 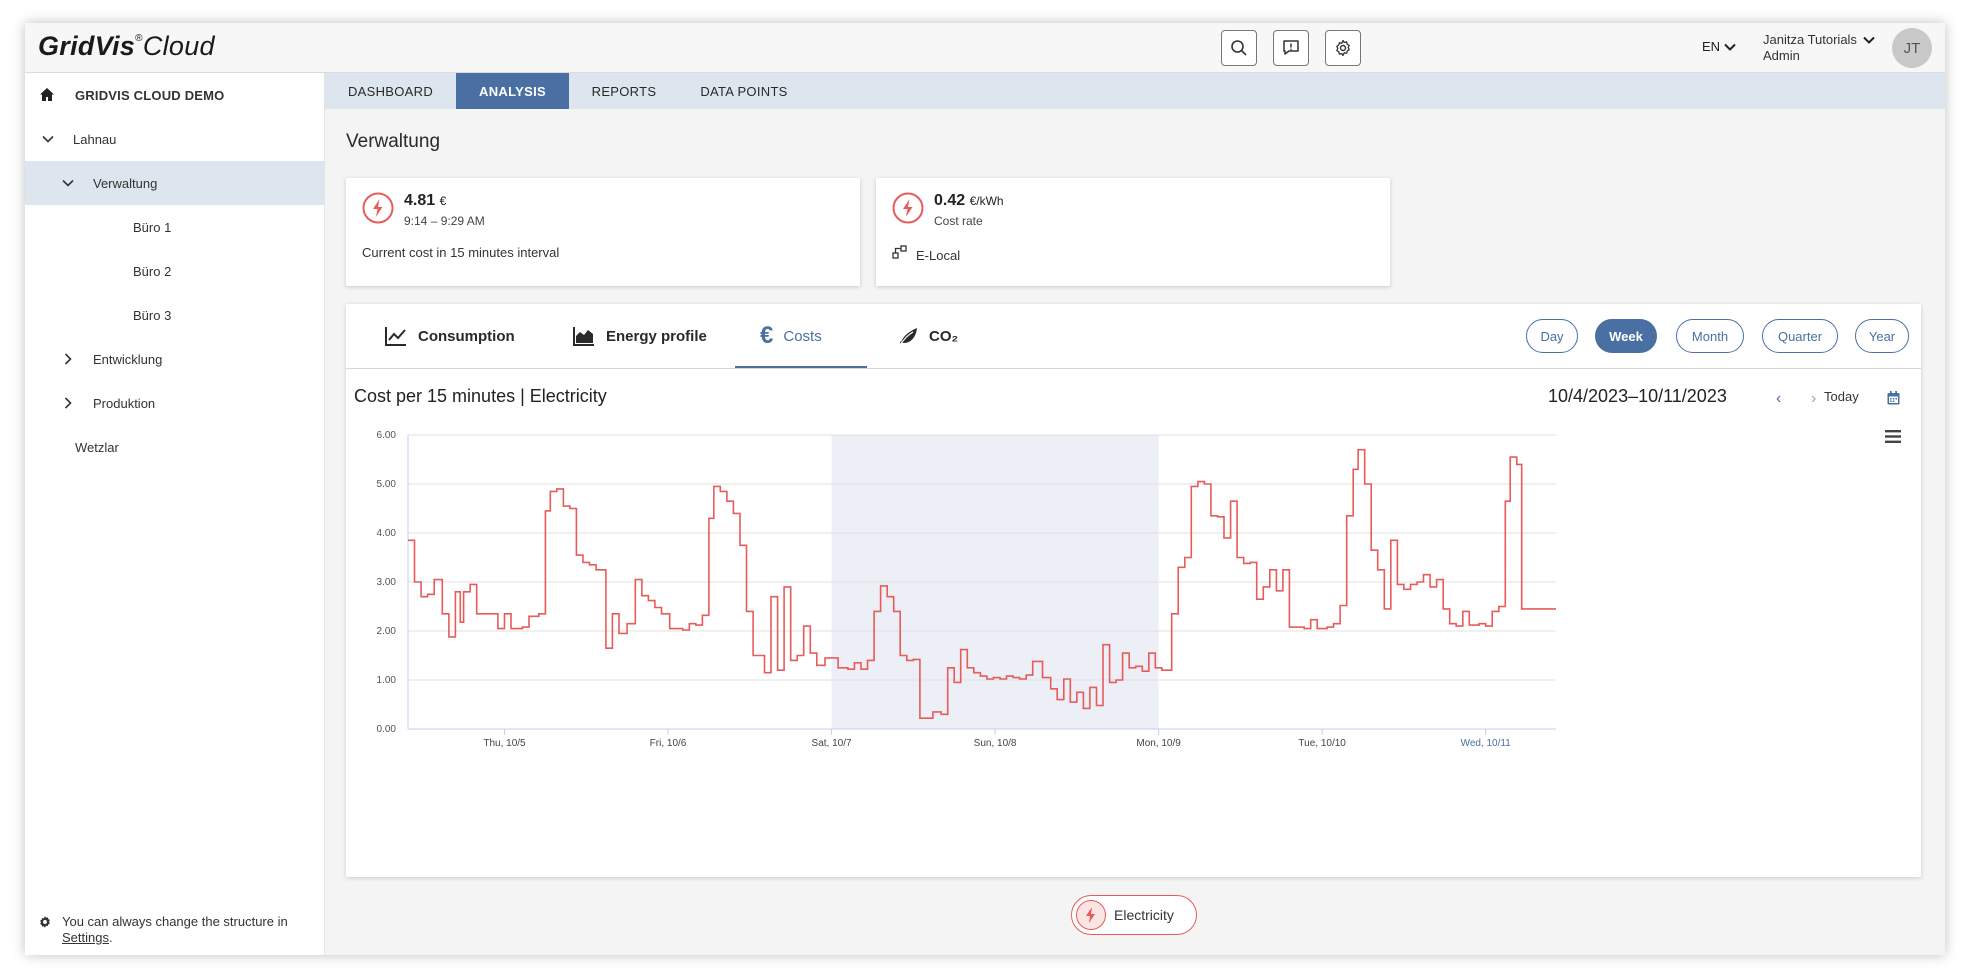 What do you see at coordinates (175, 359) in the screenshot?
I see `sidebar-item: Entwicklung` at bounding box center [175, 359].